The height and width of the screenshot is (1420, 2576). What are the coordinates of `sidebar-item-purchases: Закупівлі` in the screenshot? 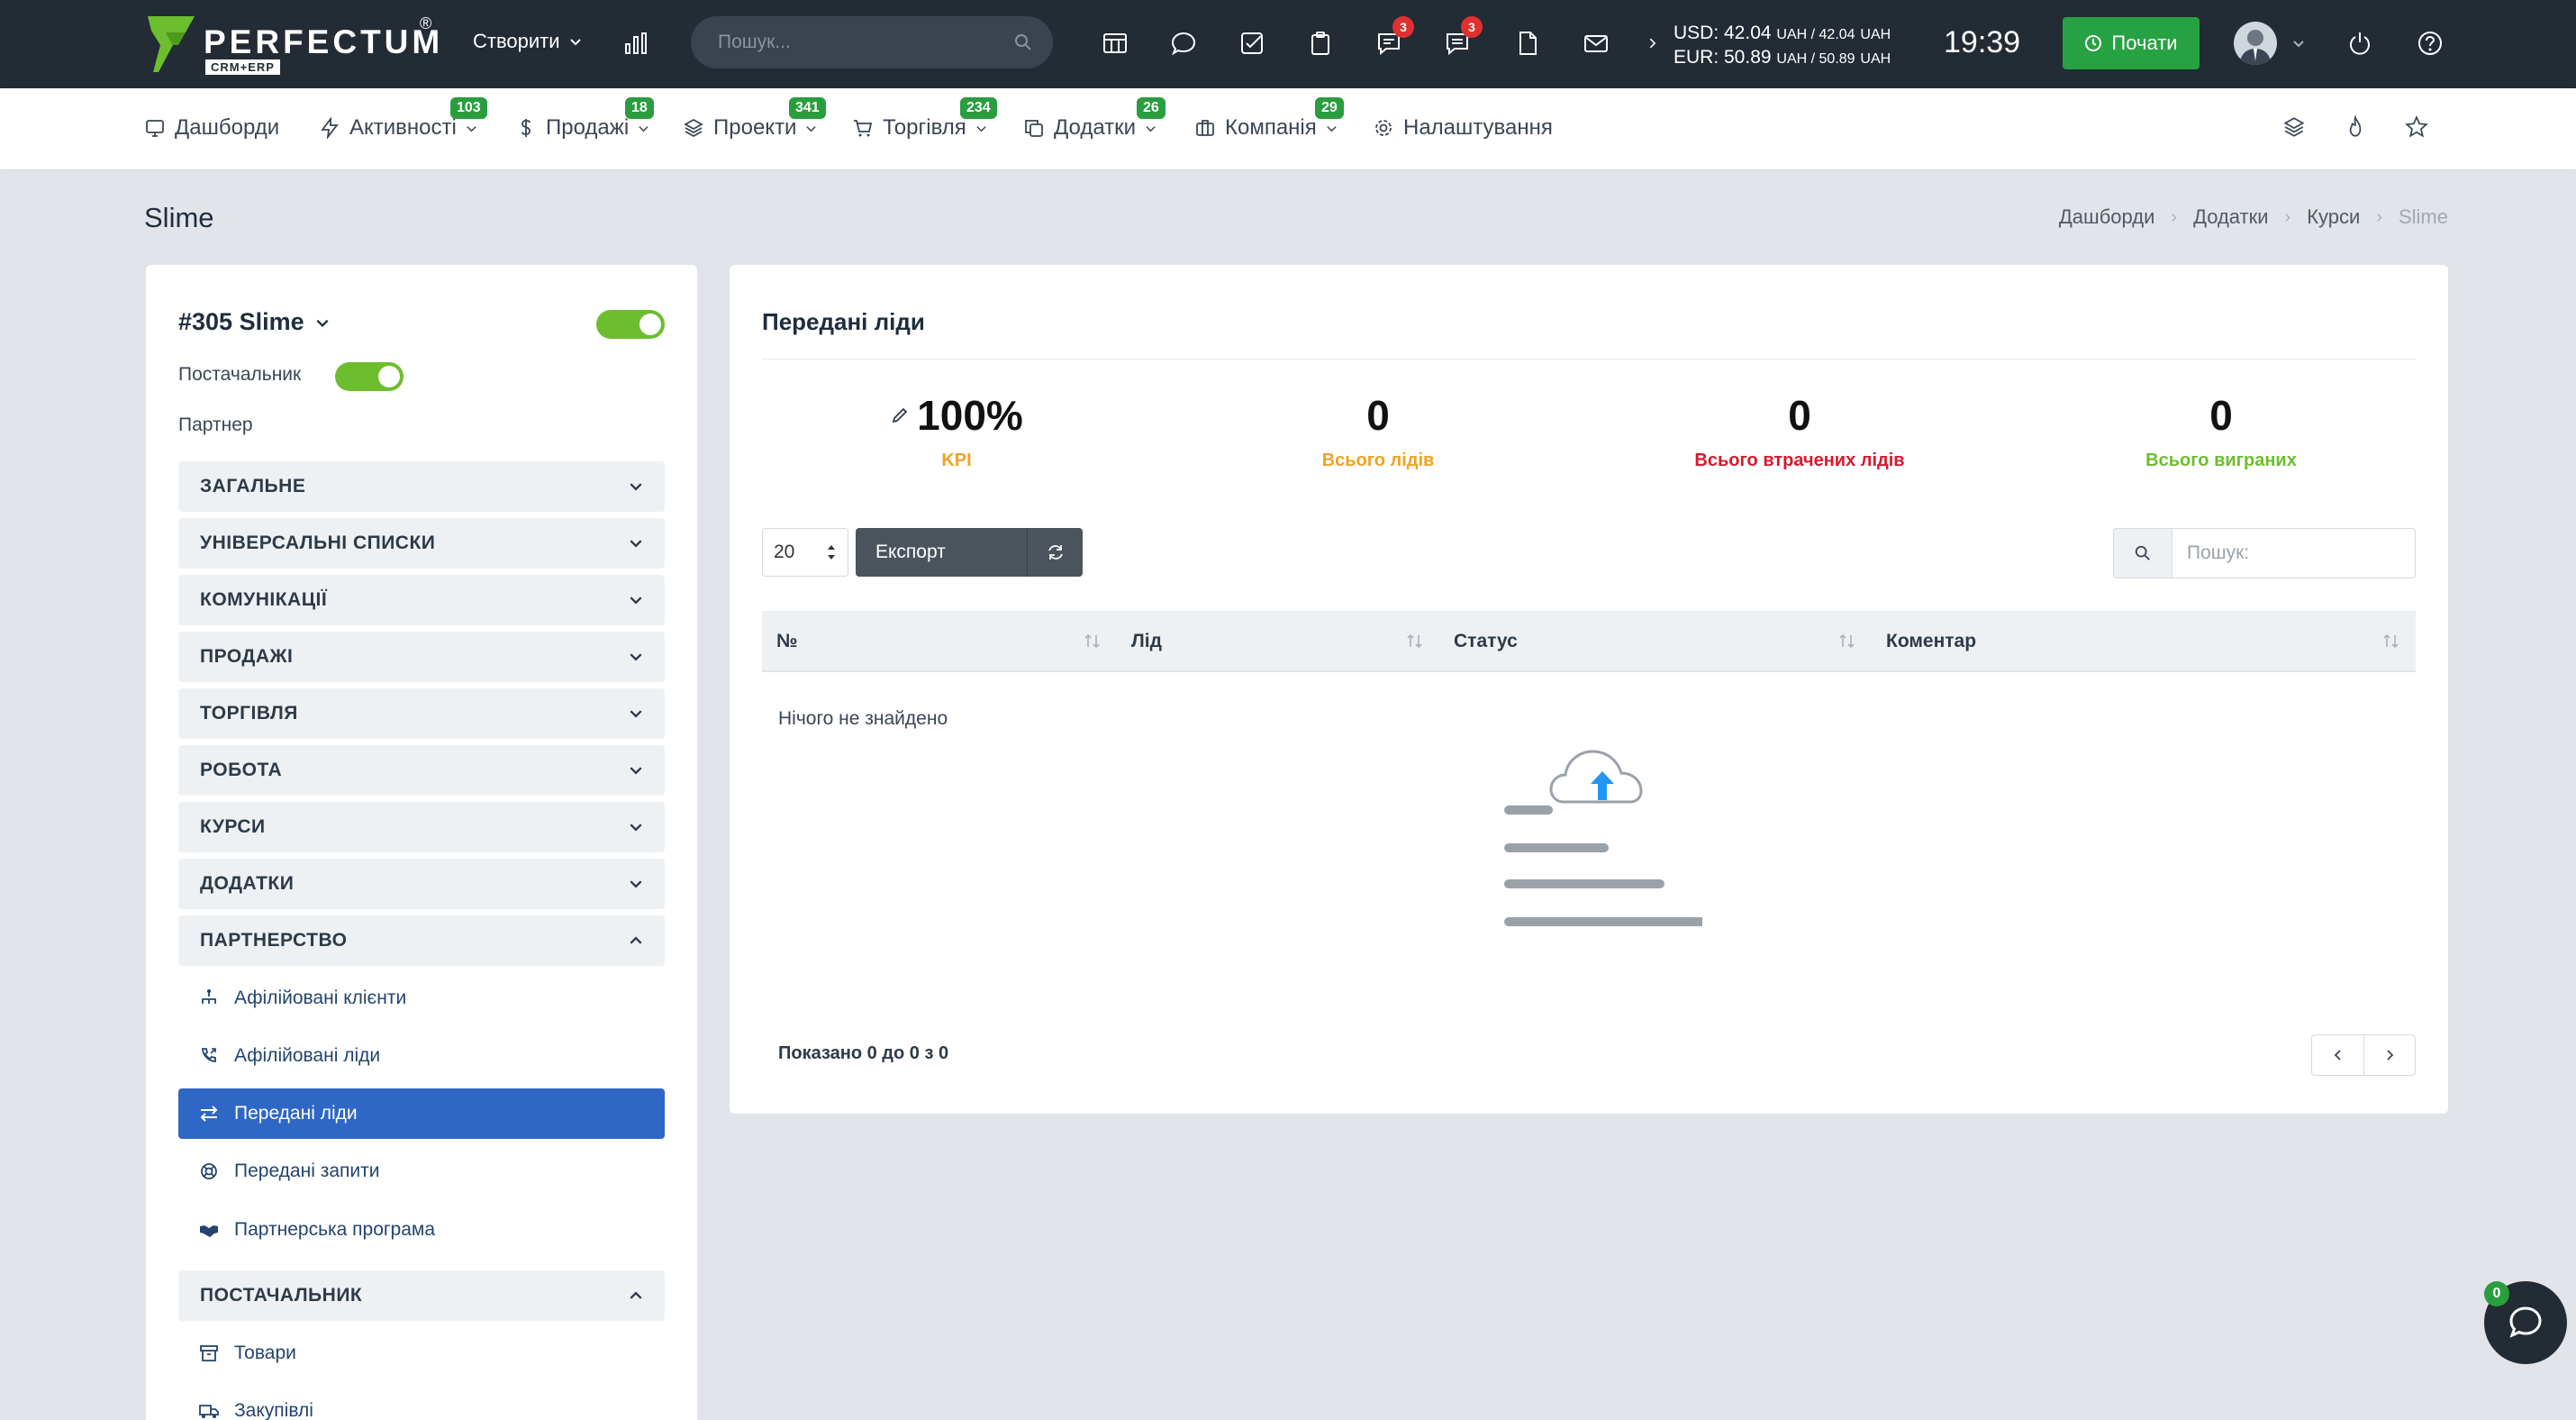 It's located at (421, 1403).